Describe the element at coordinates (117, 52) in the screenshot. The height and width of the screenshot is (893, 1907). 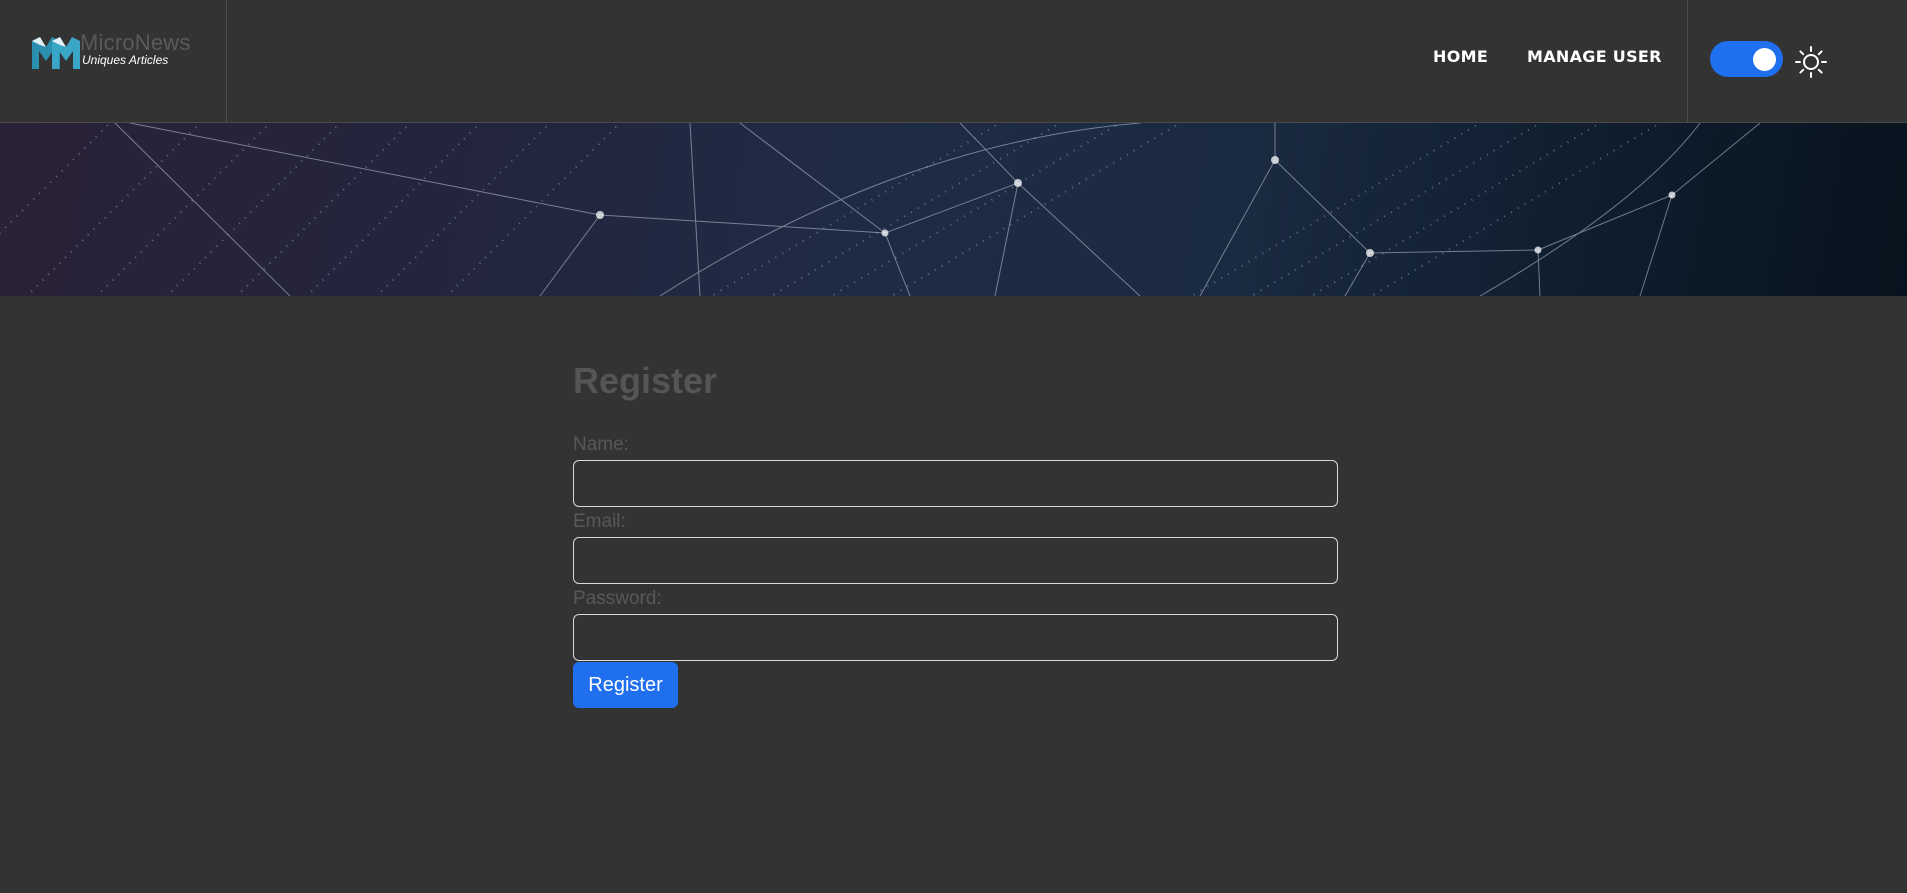
I see `brand-logo: MicroNews Uniques Articles` at that location.